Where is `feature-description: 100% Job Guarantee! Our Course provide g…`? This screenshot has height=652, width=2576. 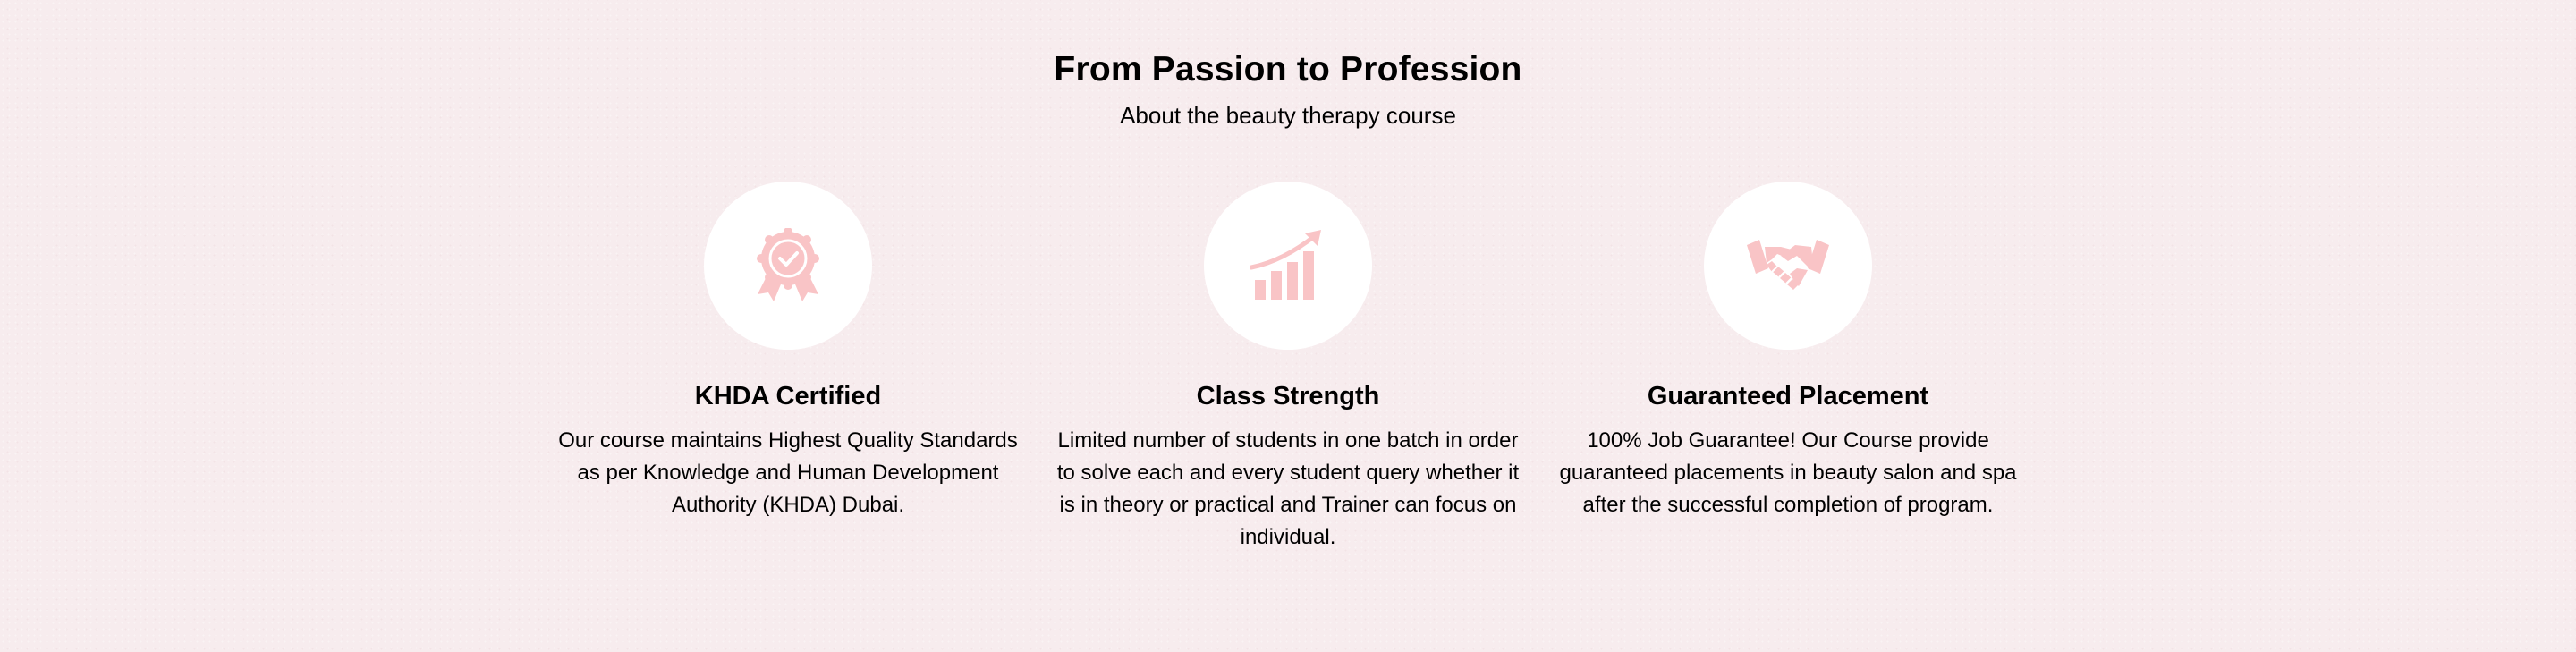
feature-description: 100% Job Guarantee! Our Course provide g… is located at coordinates (1788, 473).